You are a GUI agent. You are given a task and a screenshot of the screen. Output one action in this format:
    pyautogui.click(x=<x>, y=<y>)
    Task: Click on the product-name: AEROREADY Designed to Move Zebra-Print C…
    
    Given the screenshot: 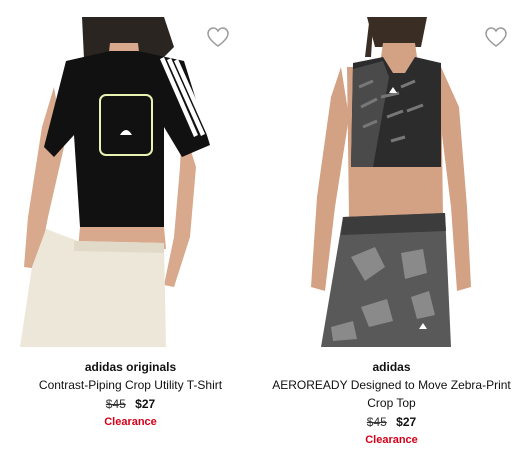 What is the action you would take?
    pyautogui.click(x=391, y=394)
    